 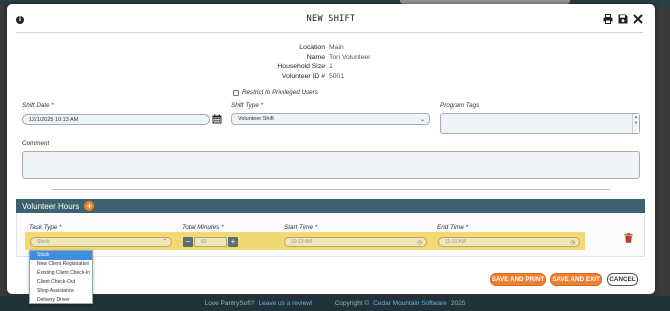 What do you see at coordinates (229, 303) in the screenshot?
I see `footer-love-text: Love PantrySoft?` at bounding box center [229, 303].